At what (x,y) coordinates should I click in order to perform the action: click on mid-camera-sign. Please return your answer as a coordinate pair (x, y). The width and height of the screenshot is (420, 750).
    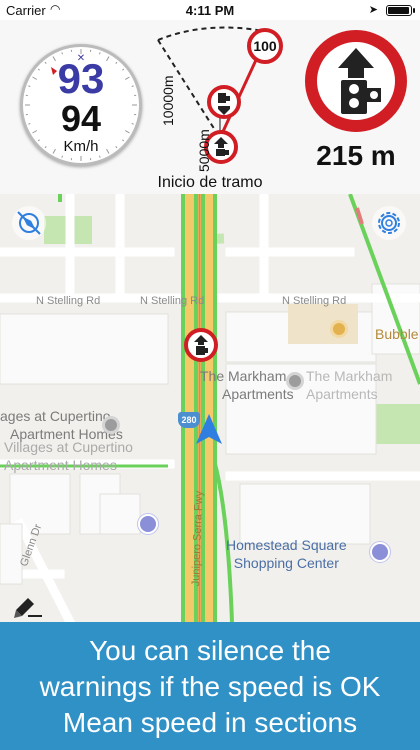
    Looking at the image, I should click on (224, 102).